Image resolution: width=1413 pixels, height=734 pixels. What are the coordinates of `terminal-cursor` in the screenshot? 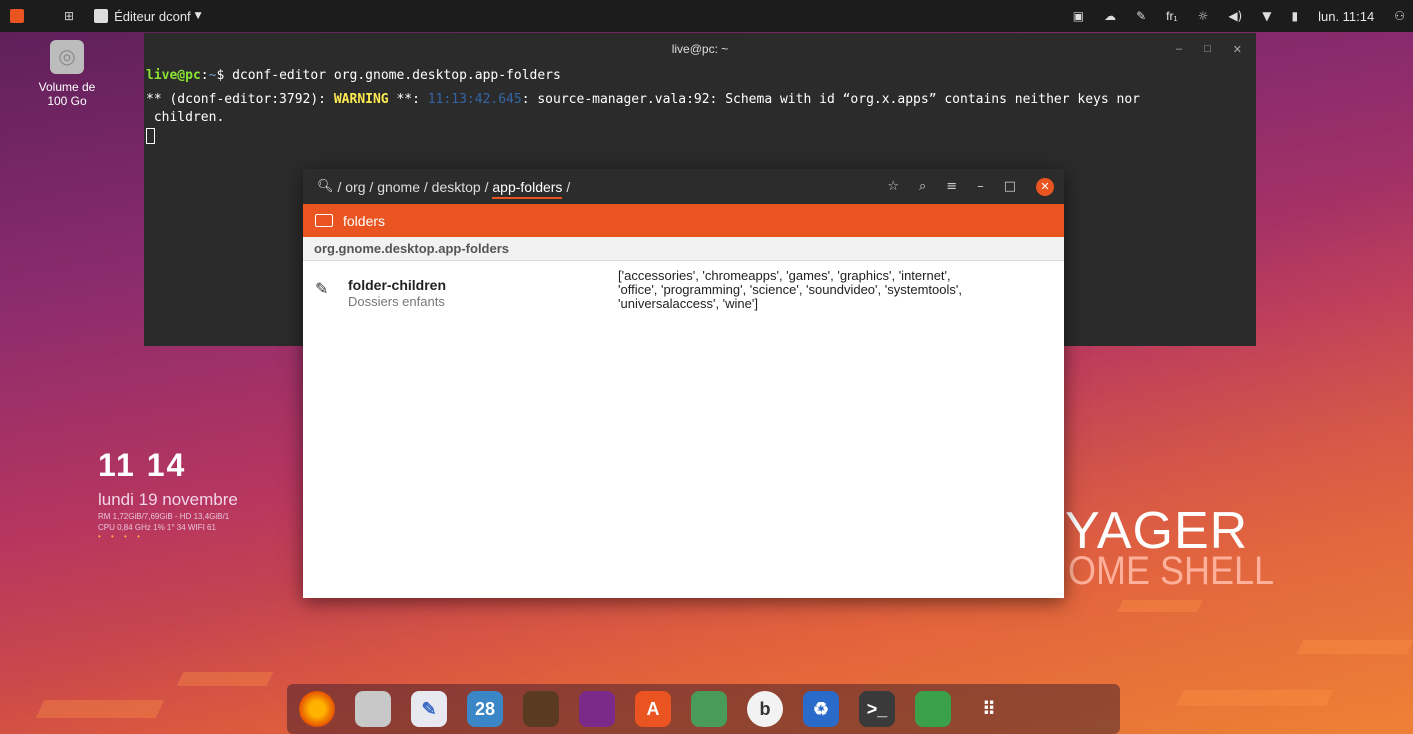 It's located at (700, 136).